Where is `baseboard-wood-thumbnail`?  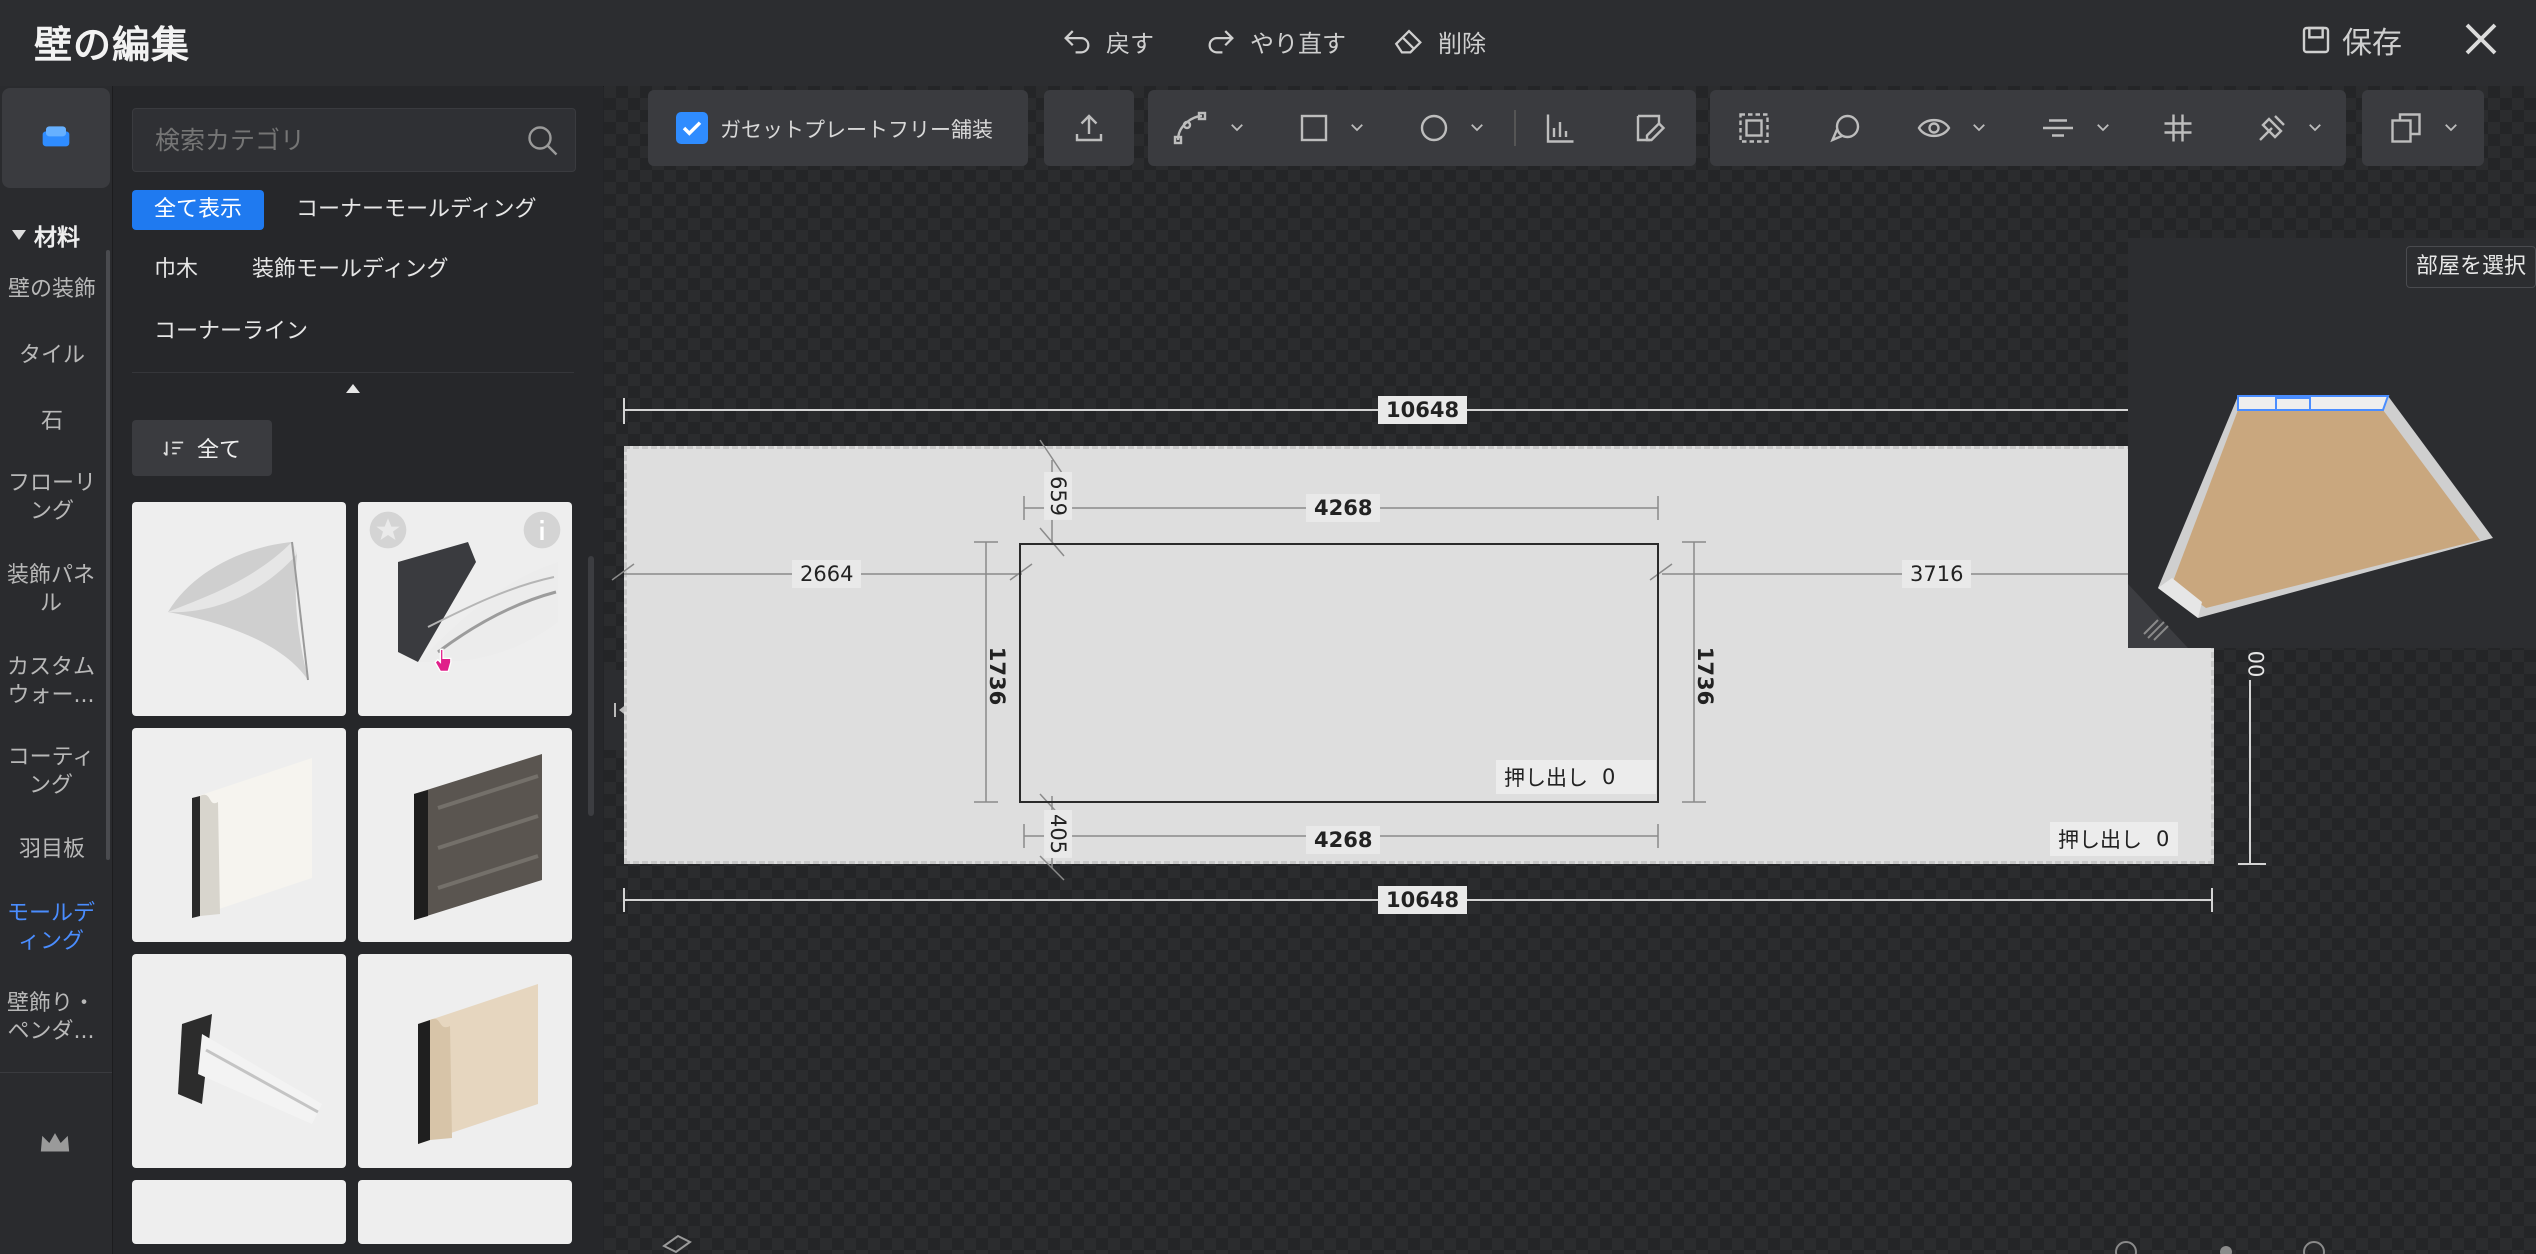 baseboard-wood-thumbnail is located at coordinates (478, 837).